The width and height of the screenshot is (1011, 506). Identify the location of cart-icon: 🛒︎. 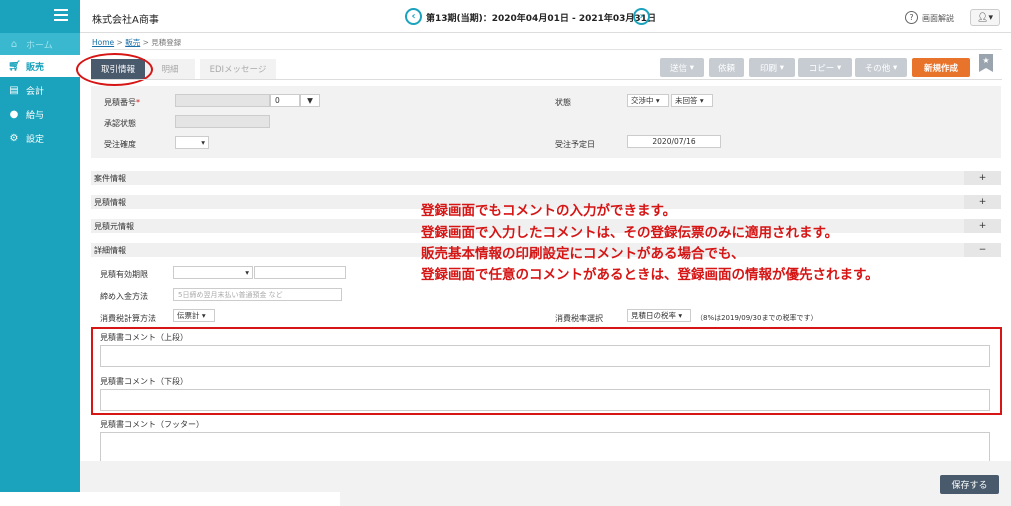
(14, 66).